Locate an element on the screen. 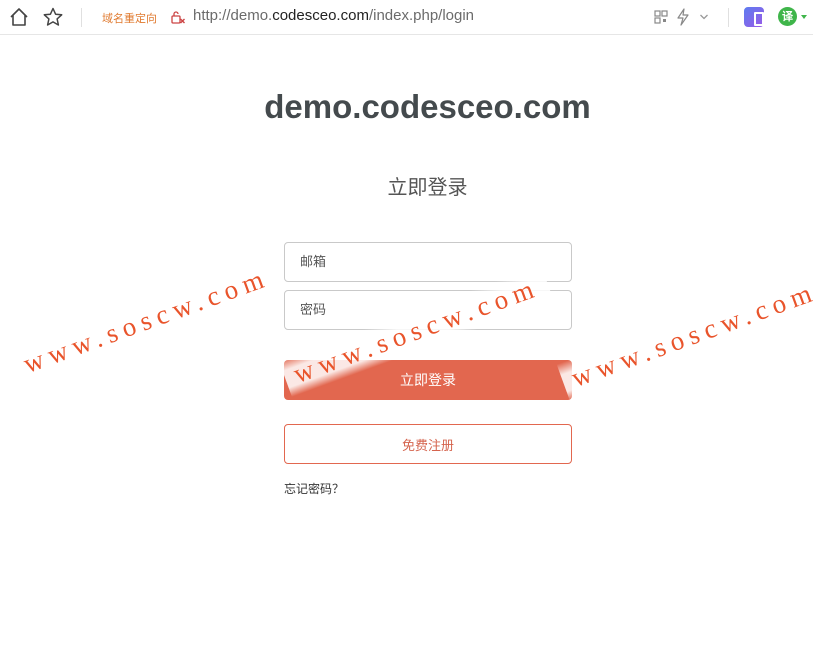 The height and width of the screenshot is (651, 813). address-bar: http://demo.codesceo.com/index.php/login is located at coordinates (333, 15).